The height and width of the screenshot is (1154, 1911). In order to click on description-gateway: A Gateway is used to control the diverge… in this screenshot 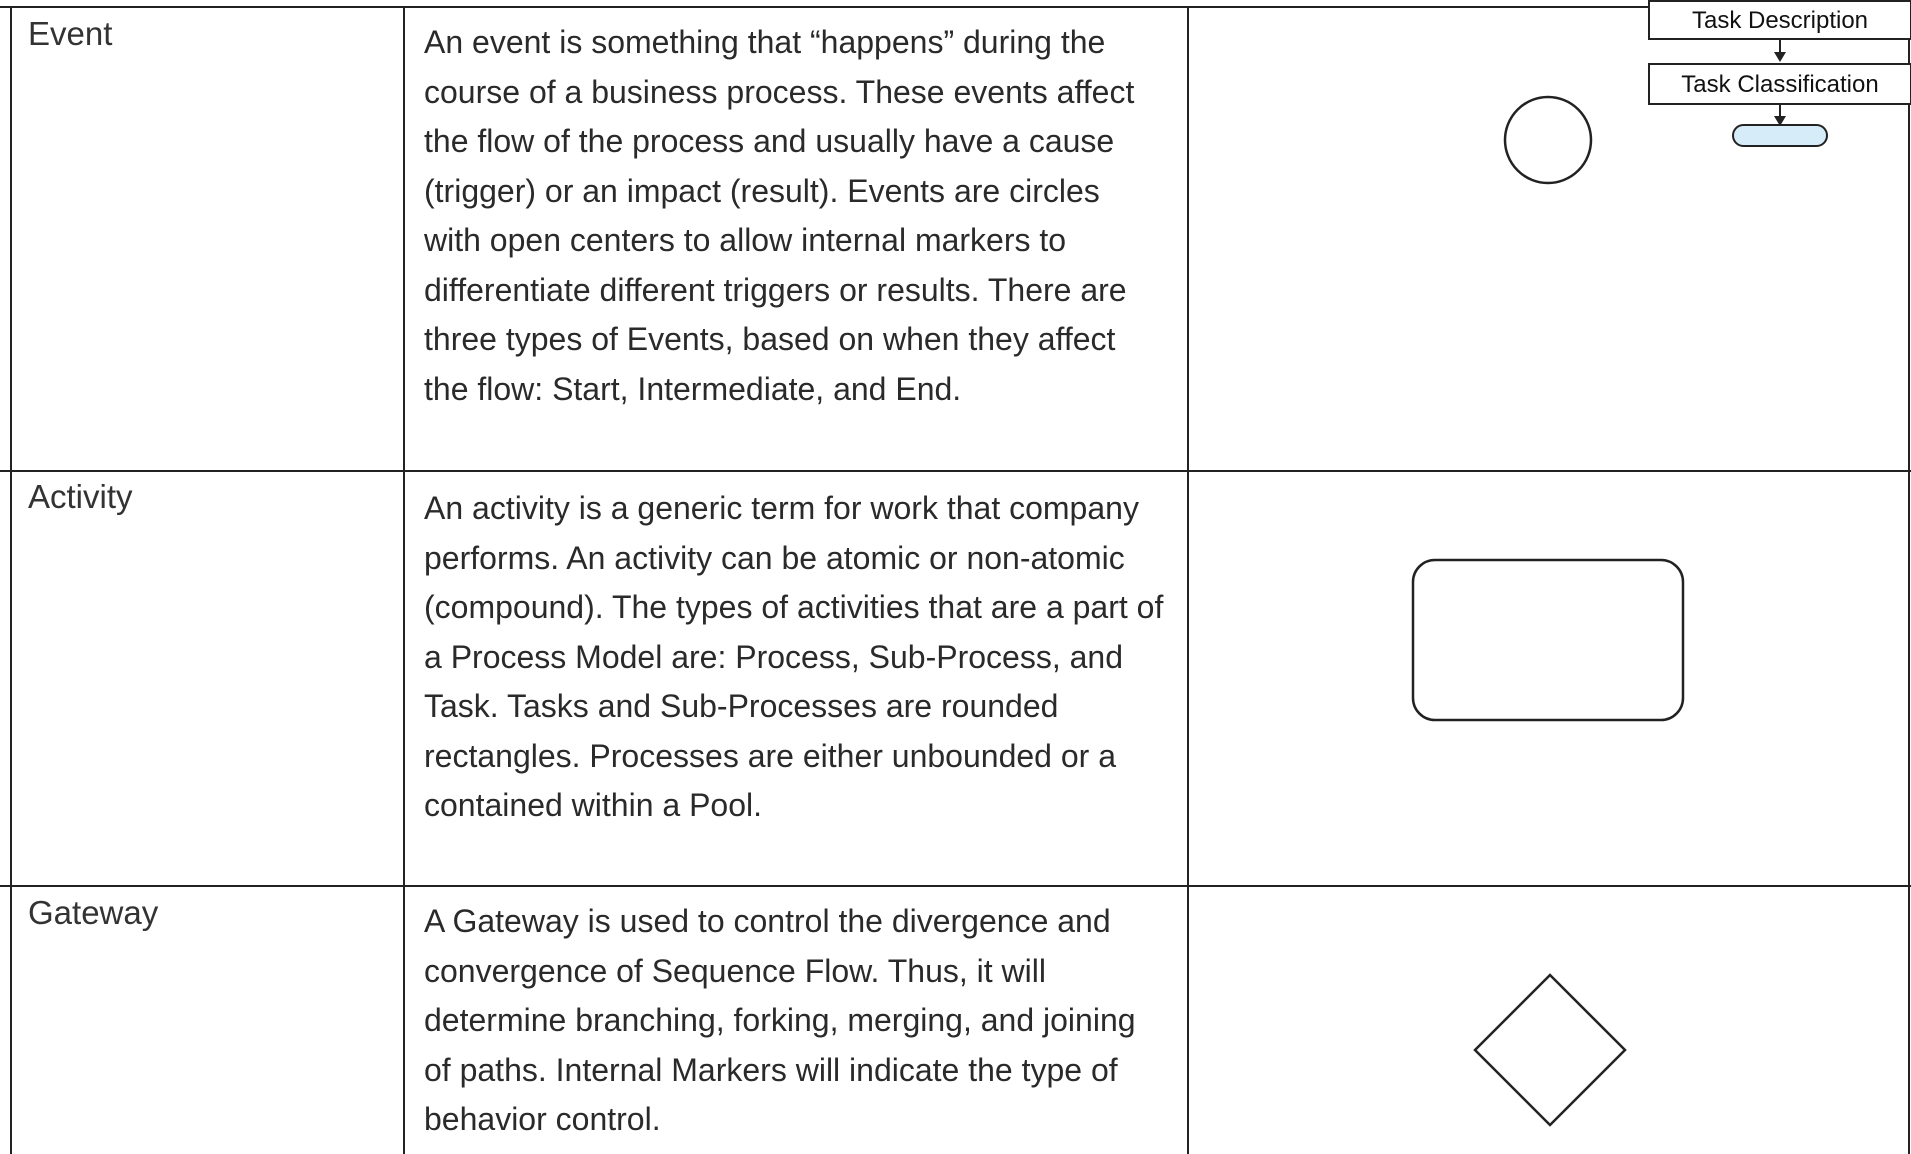, I will do `click(780, 1020)`.